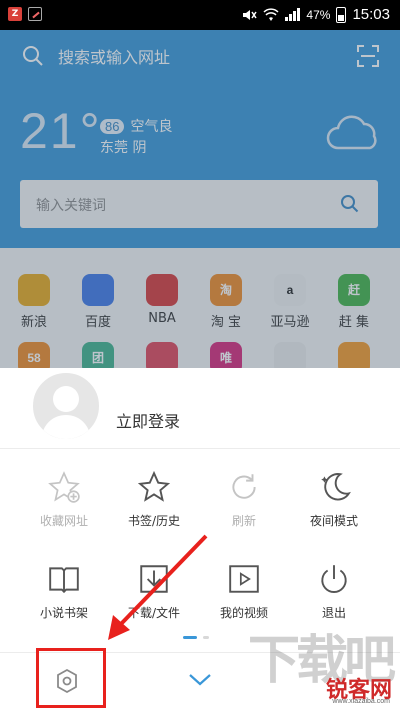 This screenshot has height=708, width=400. I want to click on clock: 15:03, so click(371, 14).